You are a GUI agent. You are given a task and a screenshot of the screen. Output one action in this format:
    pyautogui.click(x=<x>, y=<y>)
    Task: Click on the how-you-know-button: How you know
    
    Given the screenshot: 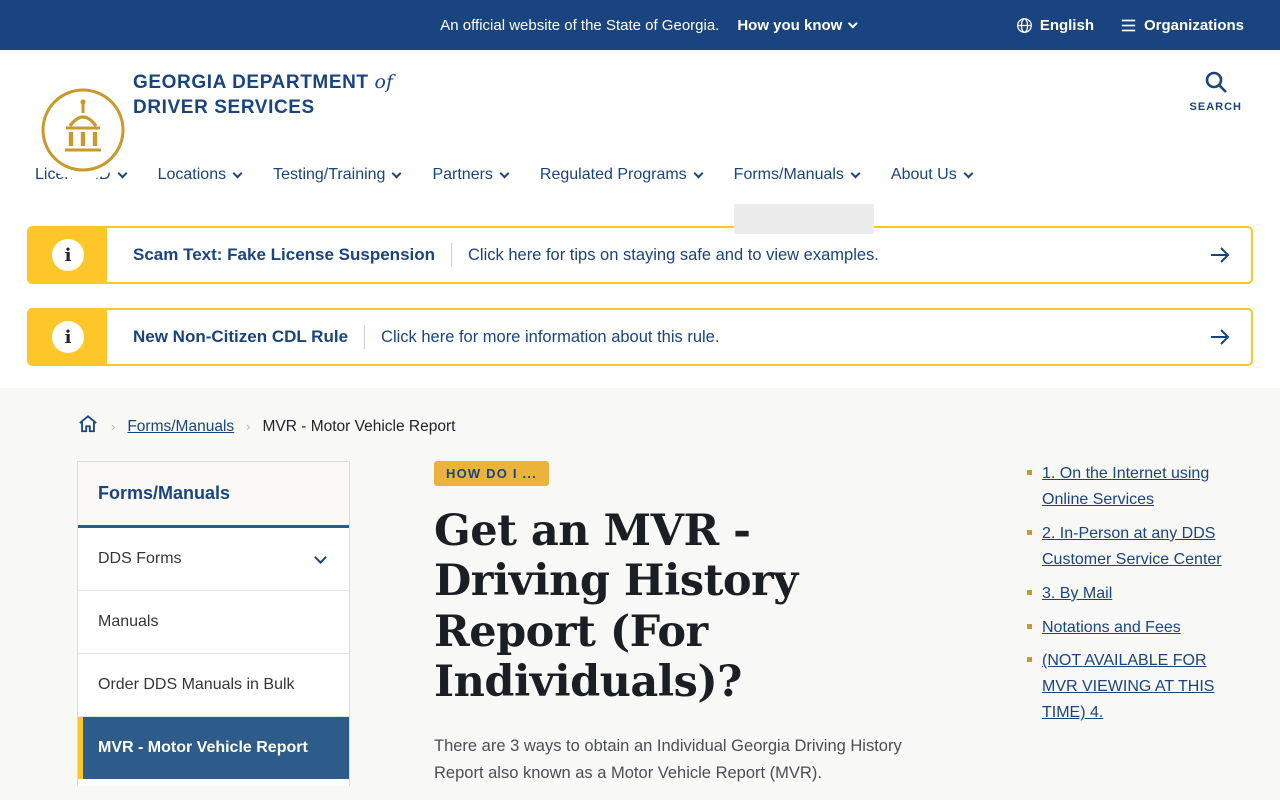 What is the action you would take?
    pyautogui.click(x=797, y=25)
    